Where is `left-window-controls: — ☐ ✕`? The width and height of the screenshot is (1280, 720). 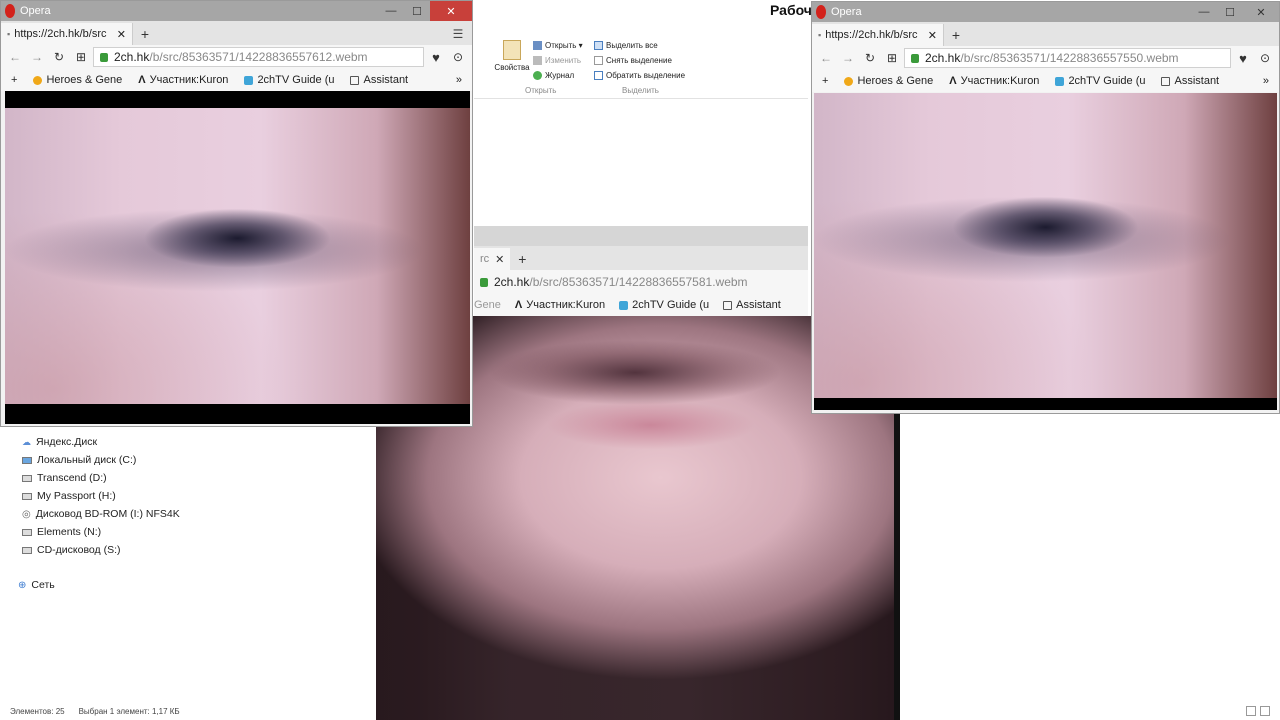
left-window-controls: — ☐ ✕ is located at coordinates (425, 11).